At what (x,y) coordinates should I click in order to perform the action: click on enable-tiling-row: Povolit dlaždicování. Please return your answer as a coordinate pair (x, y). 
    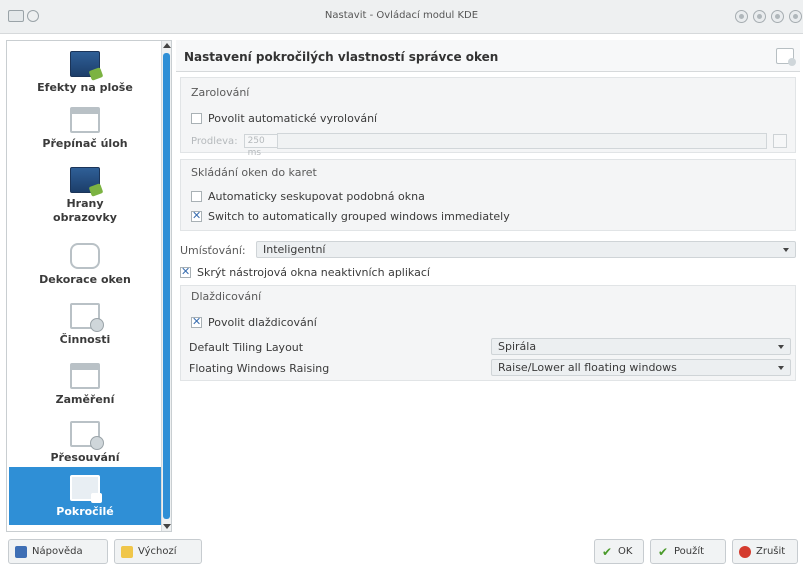
    Looking at the image, I should click on (254, 322).